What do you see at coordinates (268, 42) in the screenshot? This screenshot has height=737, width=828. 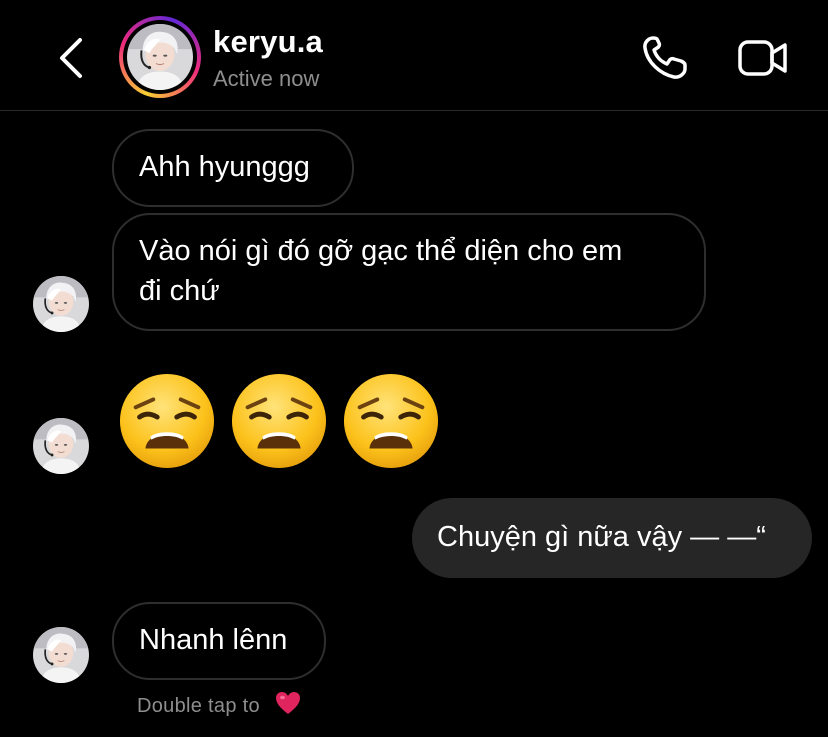 I see `chat-username: keryu.a` at bounding box center [268, 42].